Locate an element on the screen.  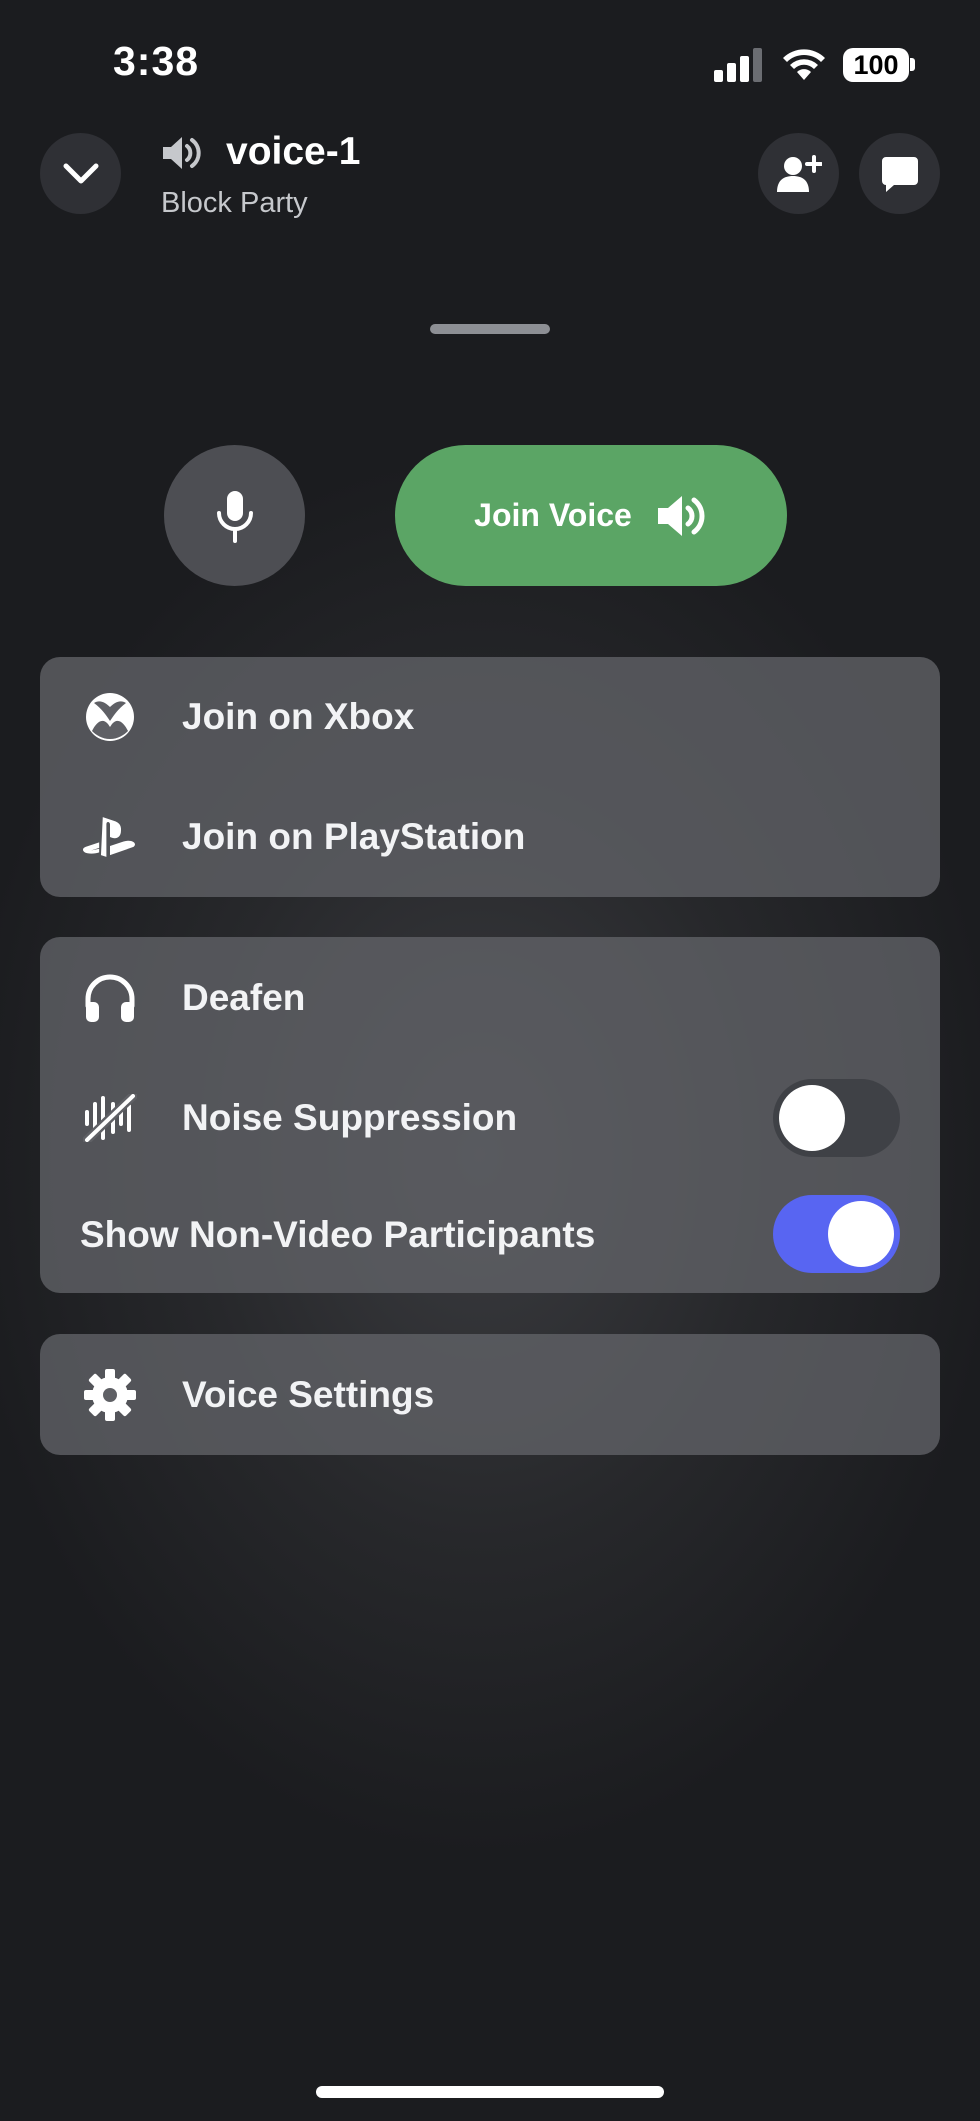
non-video-participants-item: Show Non-Video Participants is located at coordinates (490, 1235).